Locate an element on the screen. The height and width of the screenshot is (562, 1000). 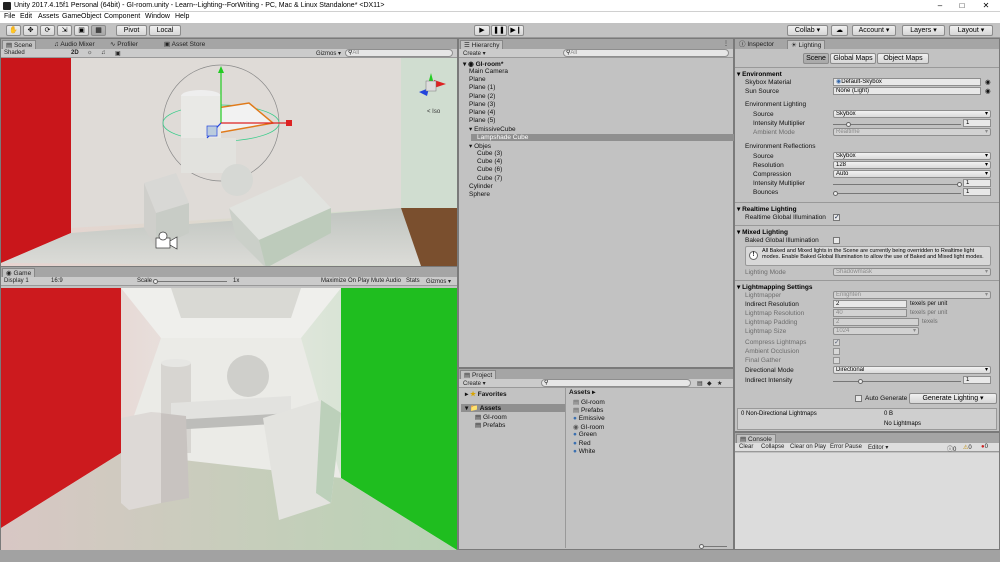
indirect-intensity-input: 1 is located at coordinates (977, 380).